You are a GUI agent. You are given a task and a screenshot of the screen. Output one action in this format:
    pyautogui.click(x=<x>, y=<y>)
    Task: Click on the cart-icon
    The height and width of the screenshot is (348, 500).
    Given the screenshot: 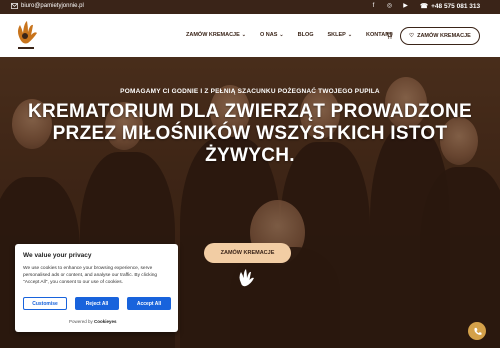 What is the action you would take?
    pyautogui.click(x=389, y=35)
    